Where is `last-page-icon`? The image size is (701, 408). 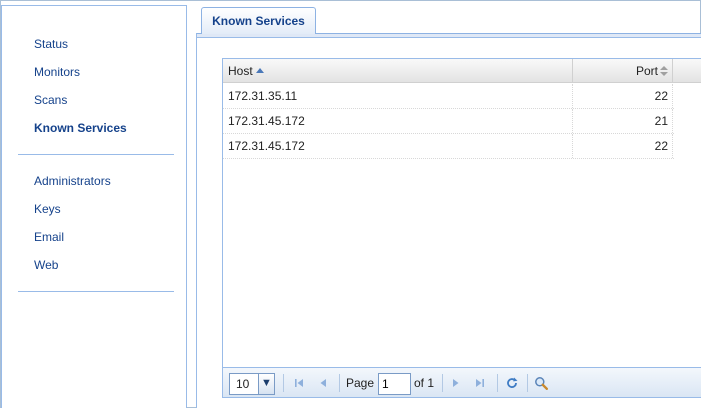 last-page-icon is located at coordinates (480, 383).